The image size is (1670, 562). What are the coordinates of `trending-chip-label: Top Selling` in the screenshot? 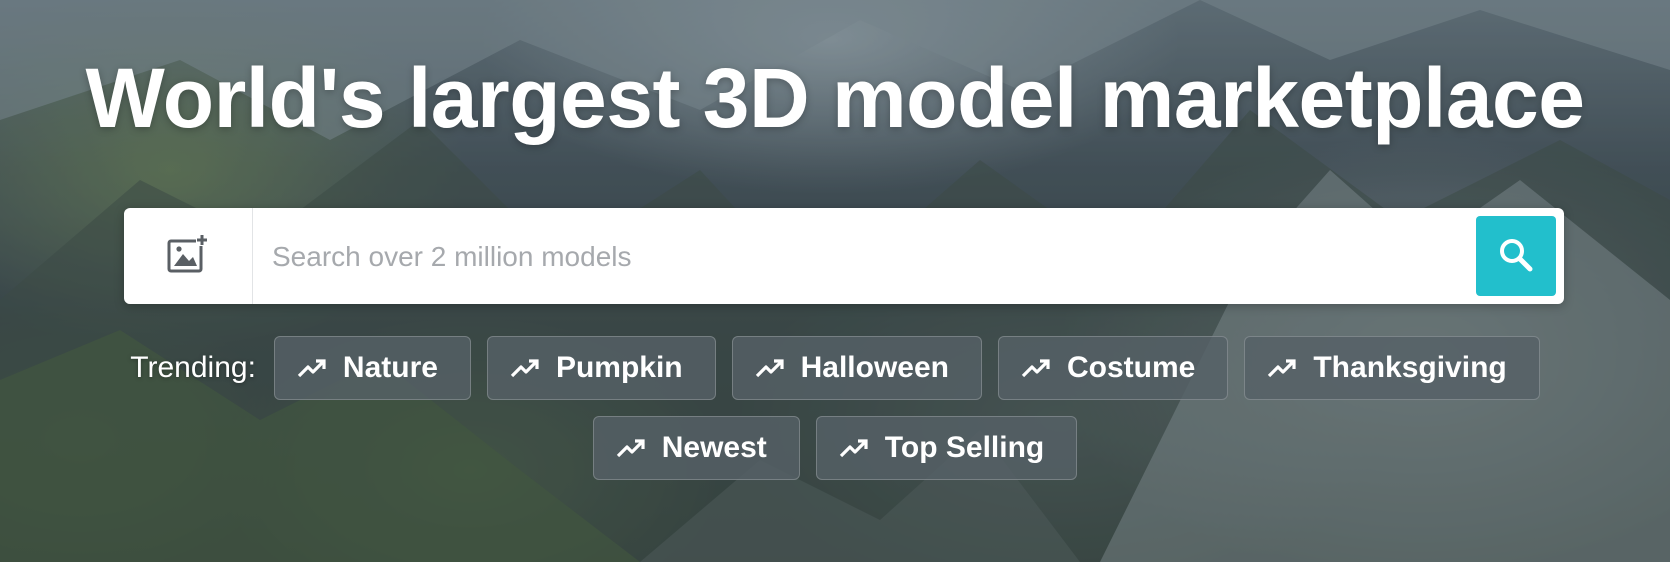 It's located at (964, 447).